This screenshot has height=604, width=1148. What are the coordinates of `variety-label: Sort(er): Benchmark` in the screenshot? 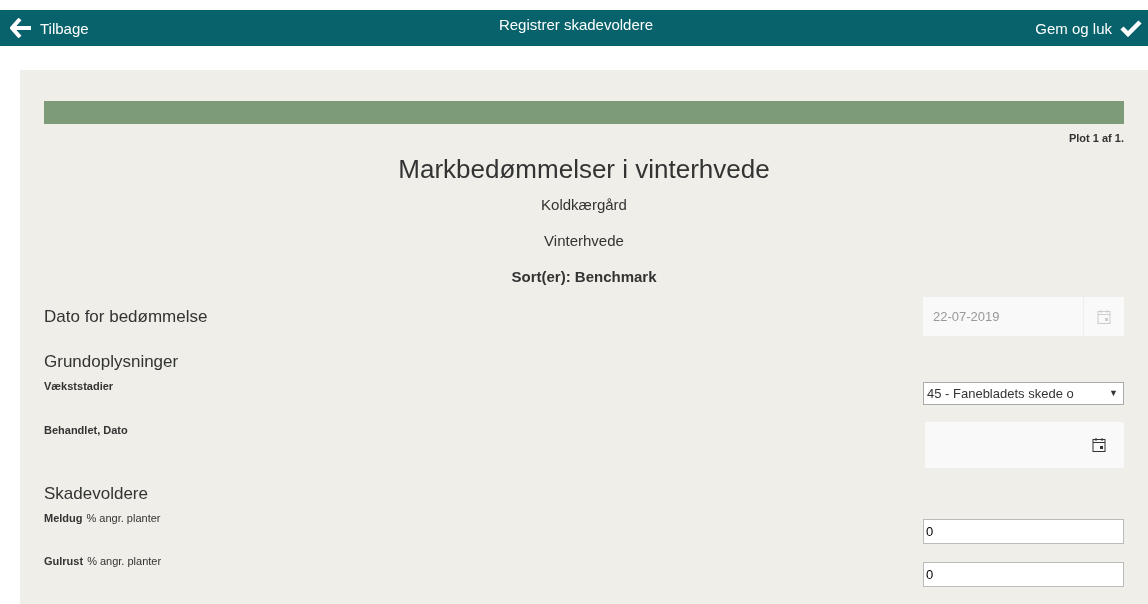 It's located at (584, 277).